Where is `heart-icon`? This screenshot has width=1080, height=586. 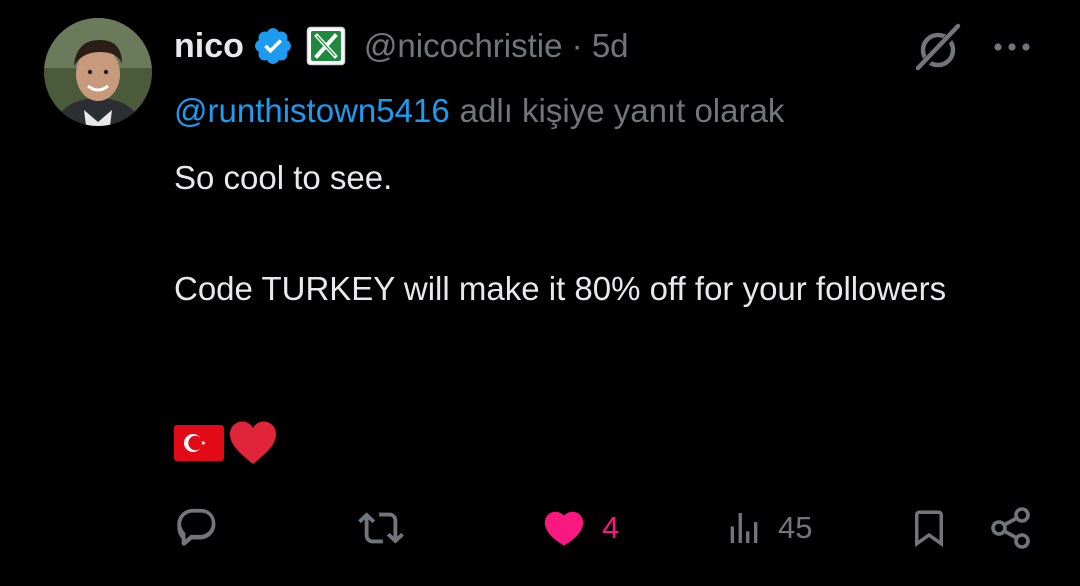 heart-icon is located at coordinates (564, 528).